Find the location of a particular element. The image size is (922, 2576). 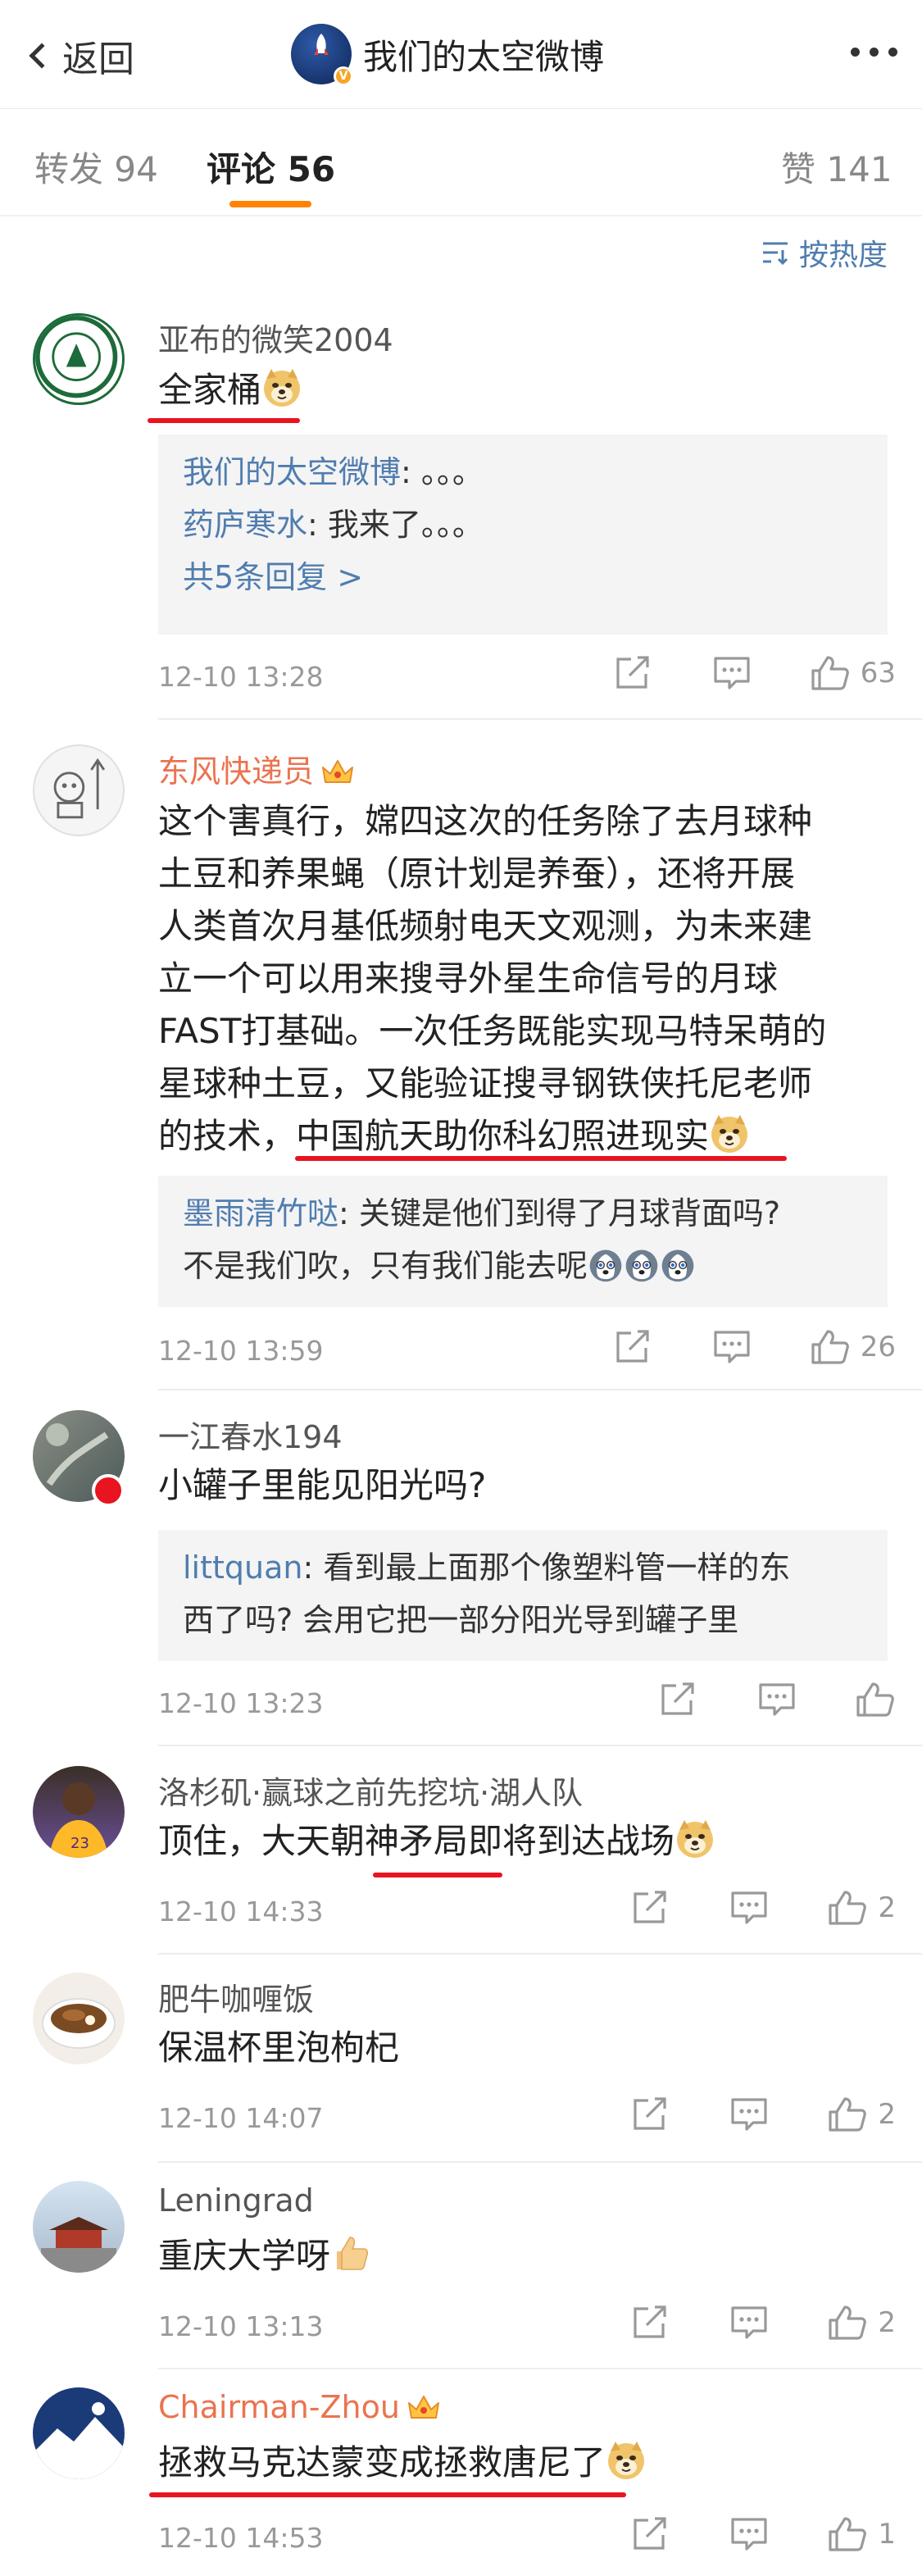

reply-box: 我们的太空微博: 。。。 药庐寒水: 我来了。。。 共5条回复 > is located at coordinates (523, 535).